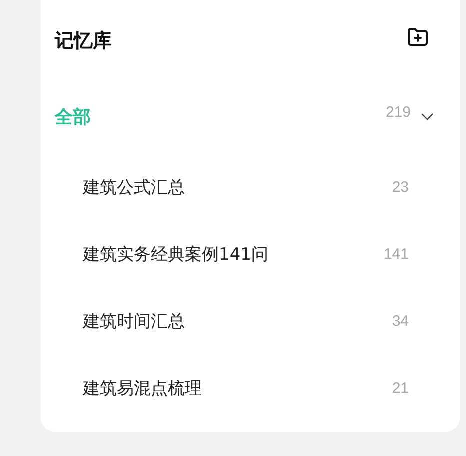  I want to click on list-item: 建筑实务经典案例141问 141, so click(250, 254).